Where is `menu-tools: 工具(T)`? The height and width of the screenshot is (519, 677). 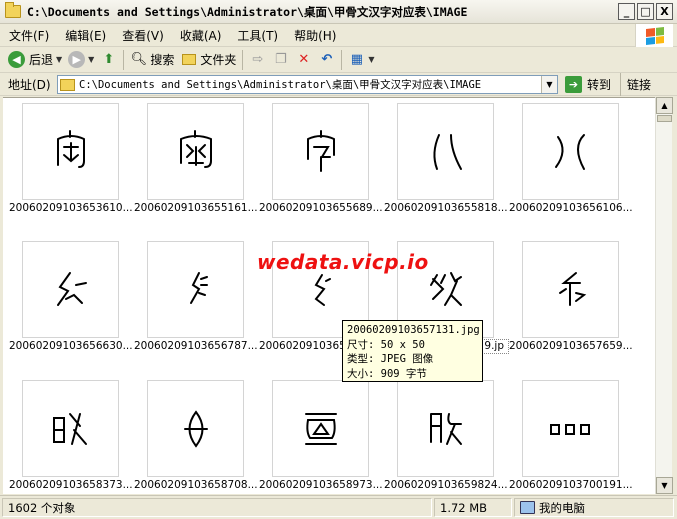
menu-tools: 工具(T) is located at coordinates (257, 35).